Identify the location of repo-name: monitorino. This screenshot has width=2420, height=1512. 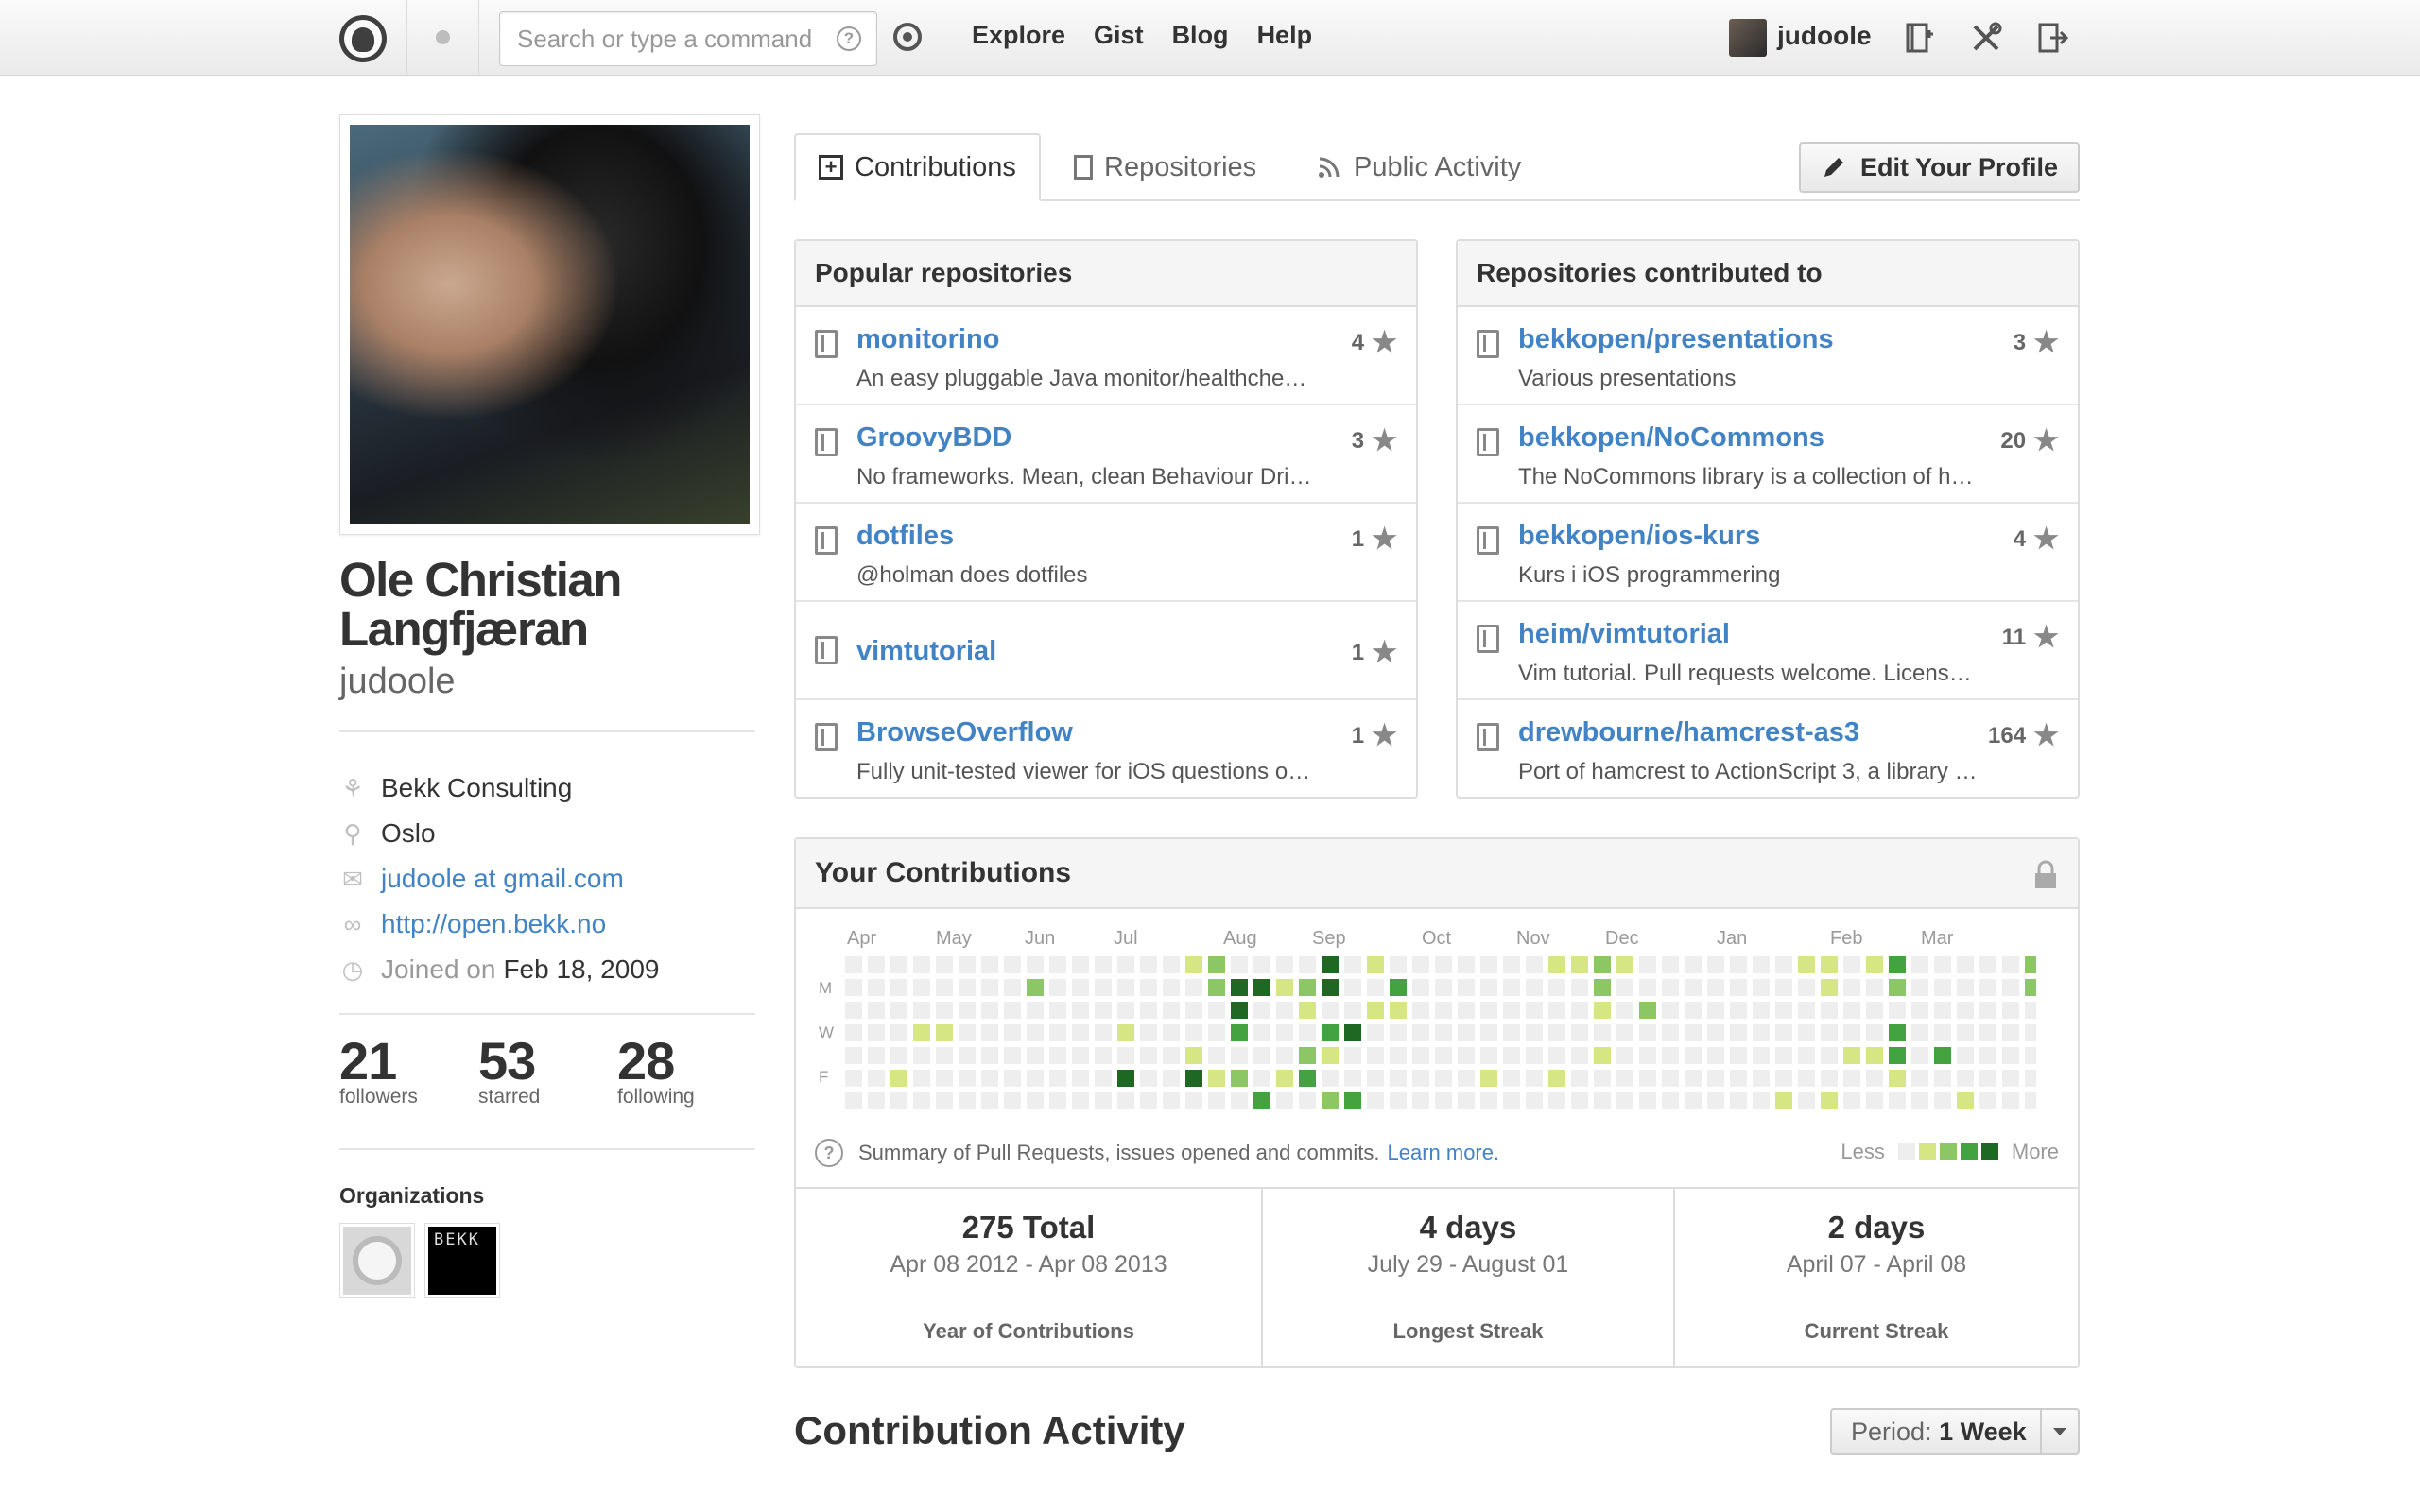
(927, 339).